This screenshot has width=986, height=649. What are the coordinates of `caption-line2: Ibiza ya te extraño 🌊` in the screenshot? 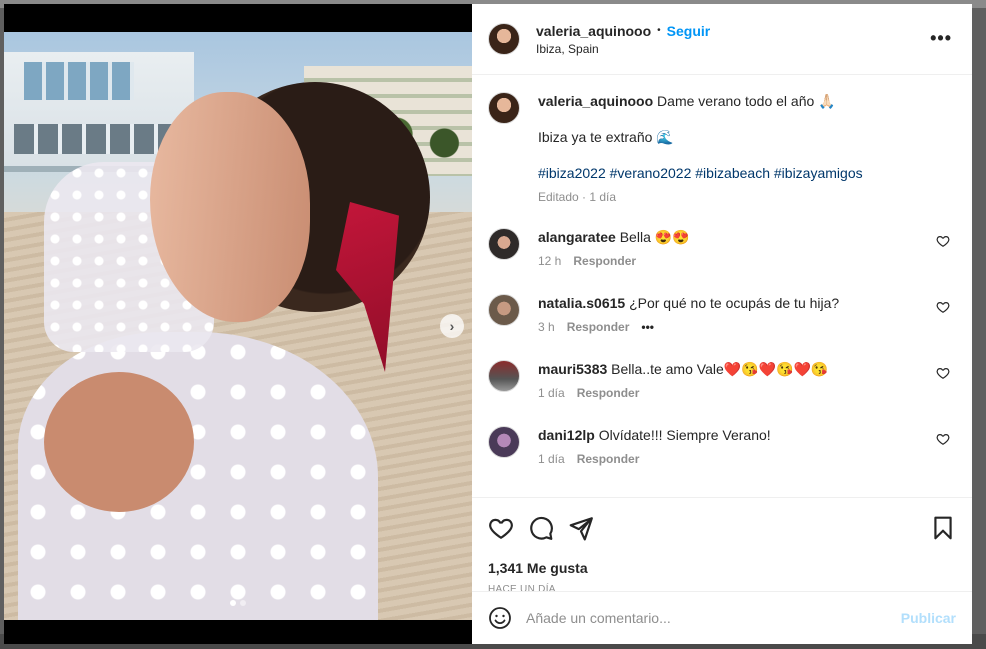 It's located at (606, 137).